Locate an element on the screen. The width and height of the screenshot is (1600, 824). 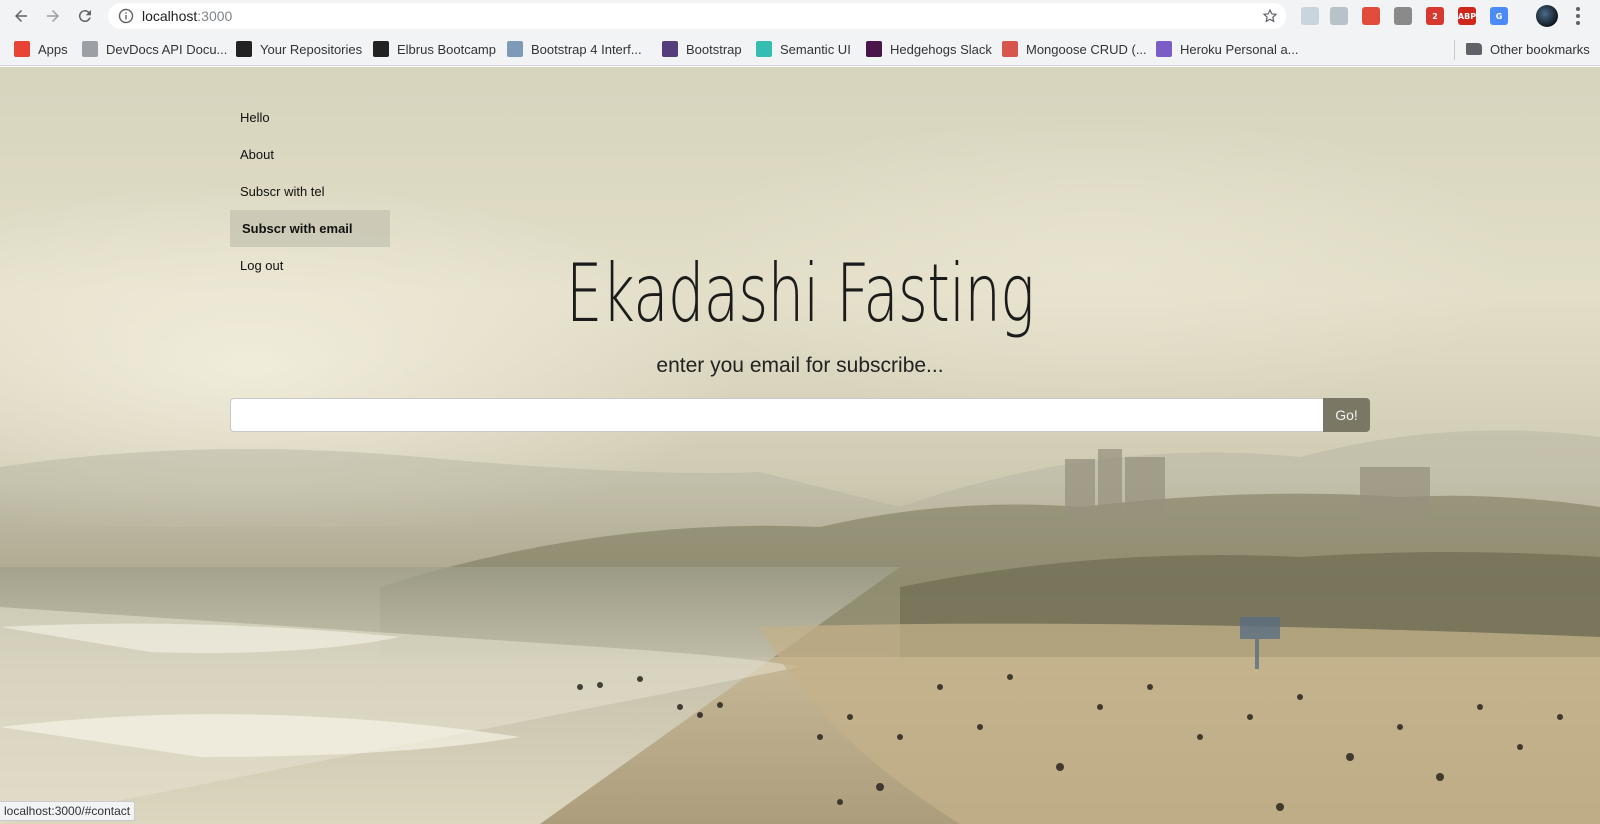
back-button is located at coordinates (21, 16).